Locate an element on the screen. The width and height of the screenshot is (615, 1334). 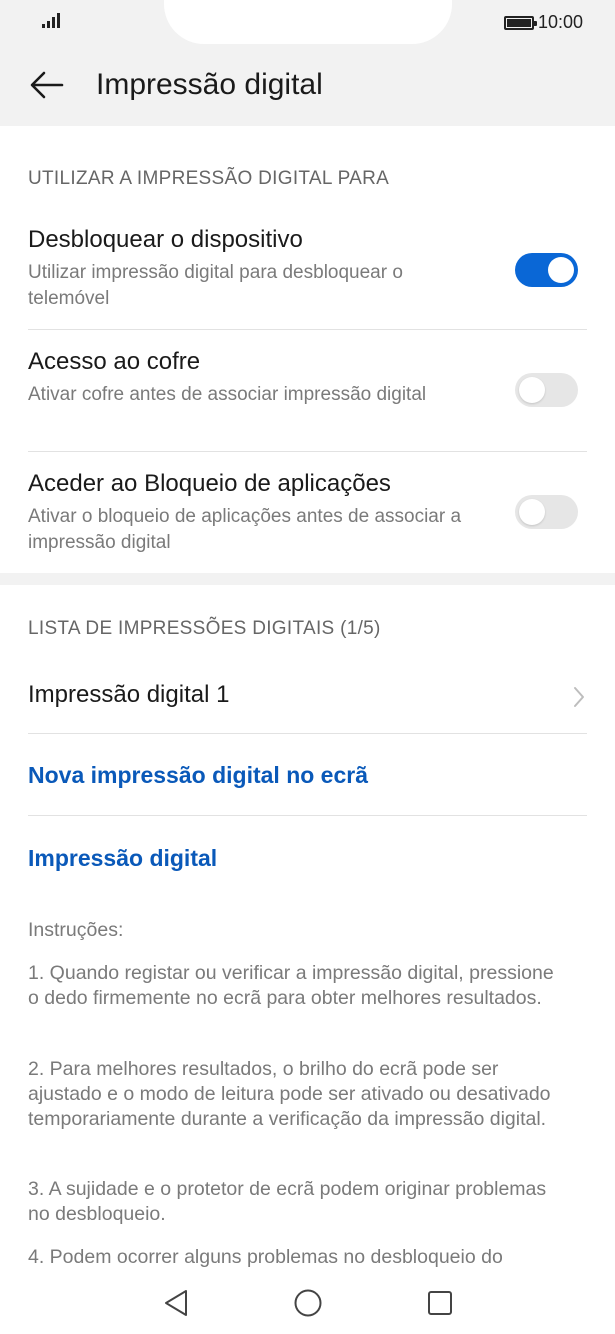
section-separator is located at coordinates (307, 579).